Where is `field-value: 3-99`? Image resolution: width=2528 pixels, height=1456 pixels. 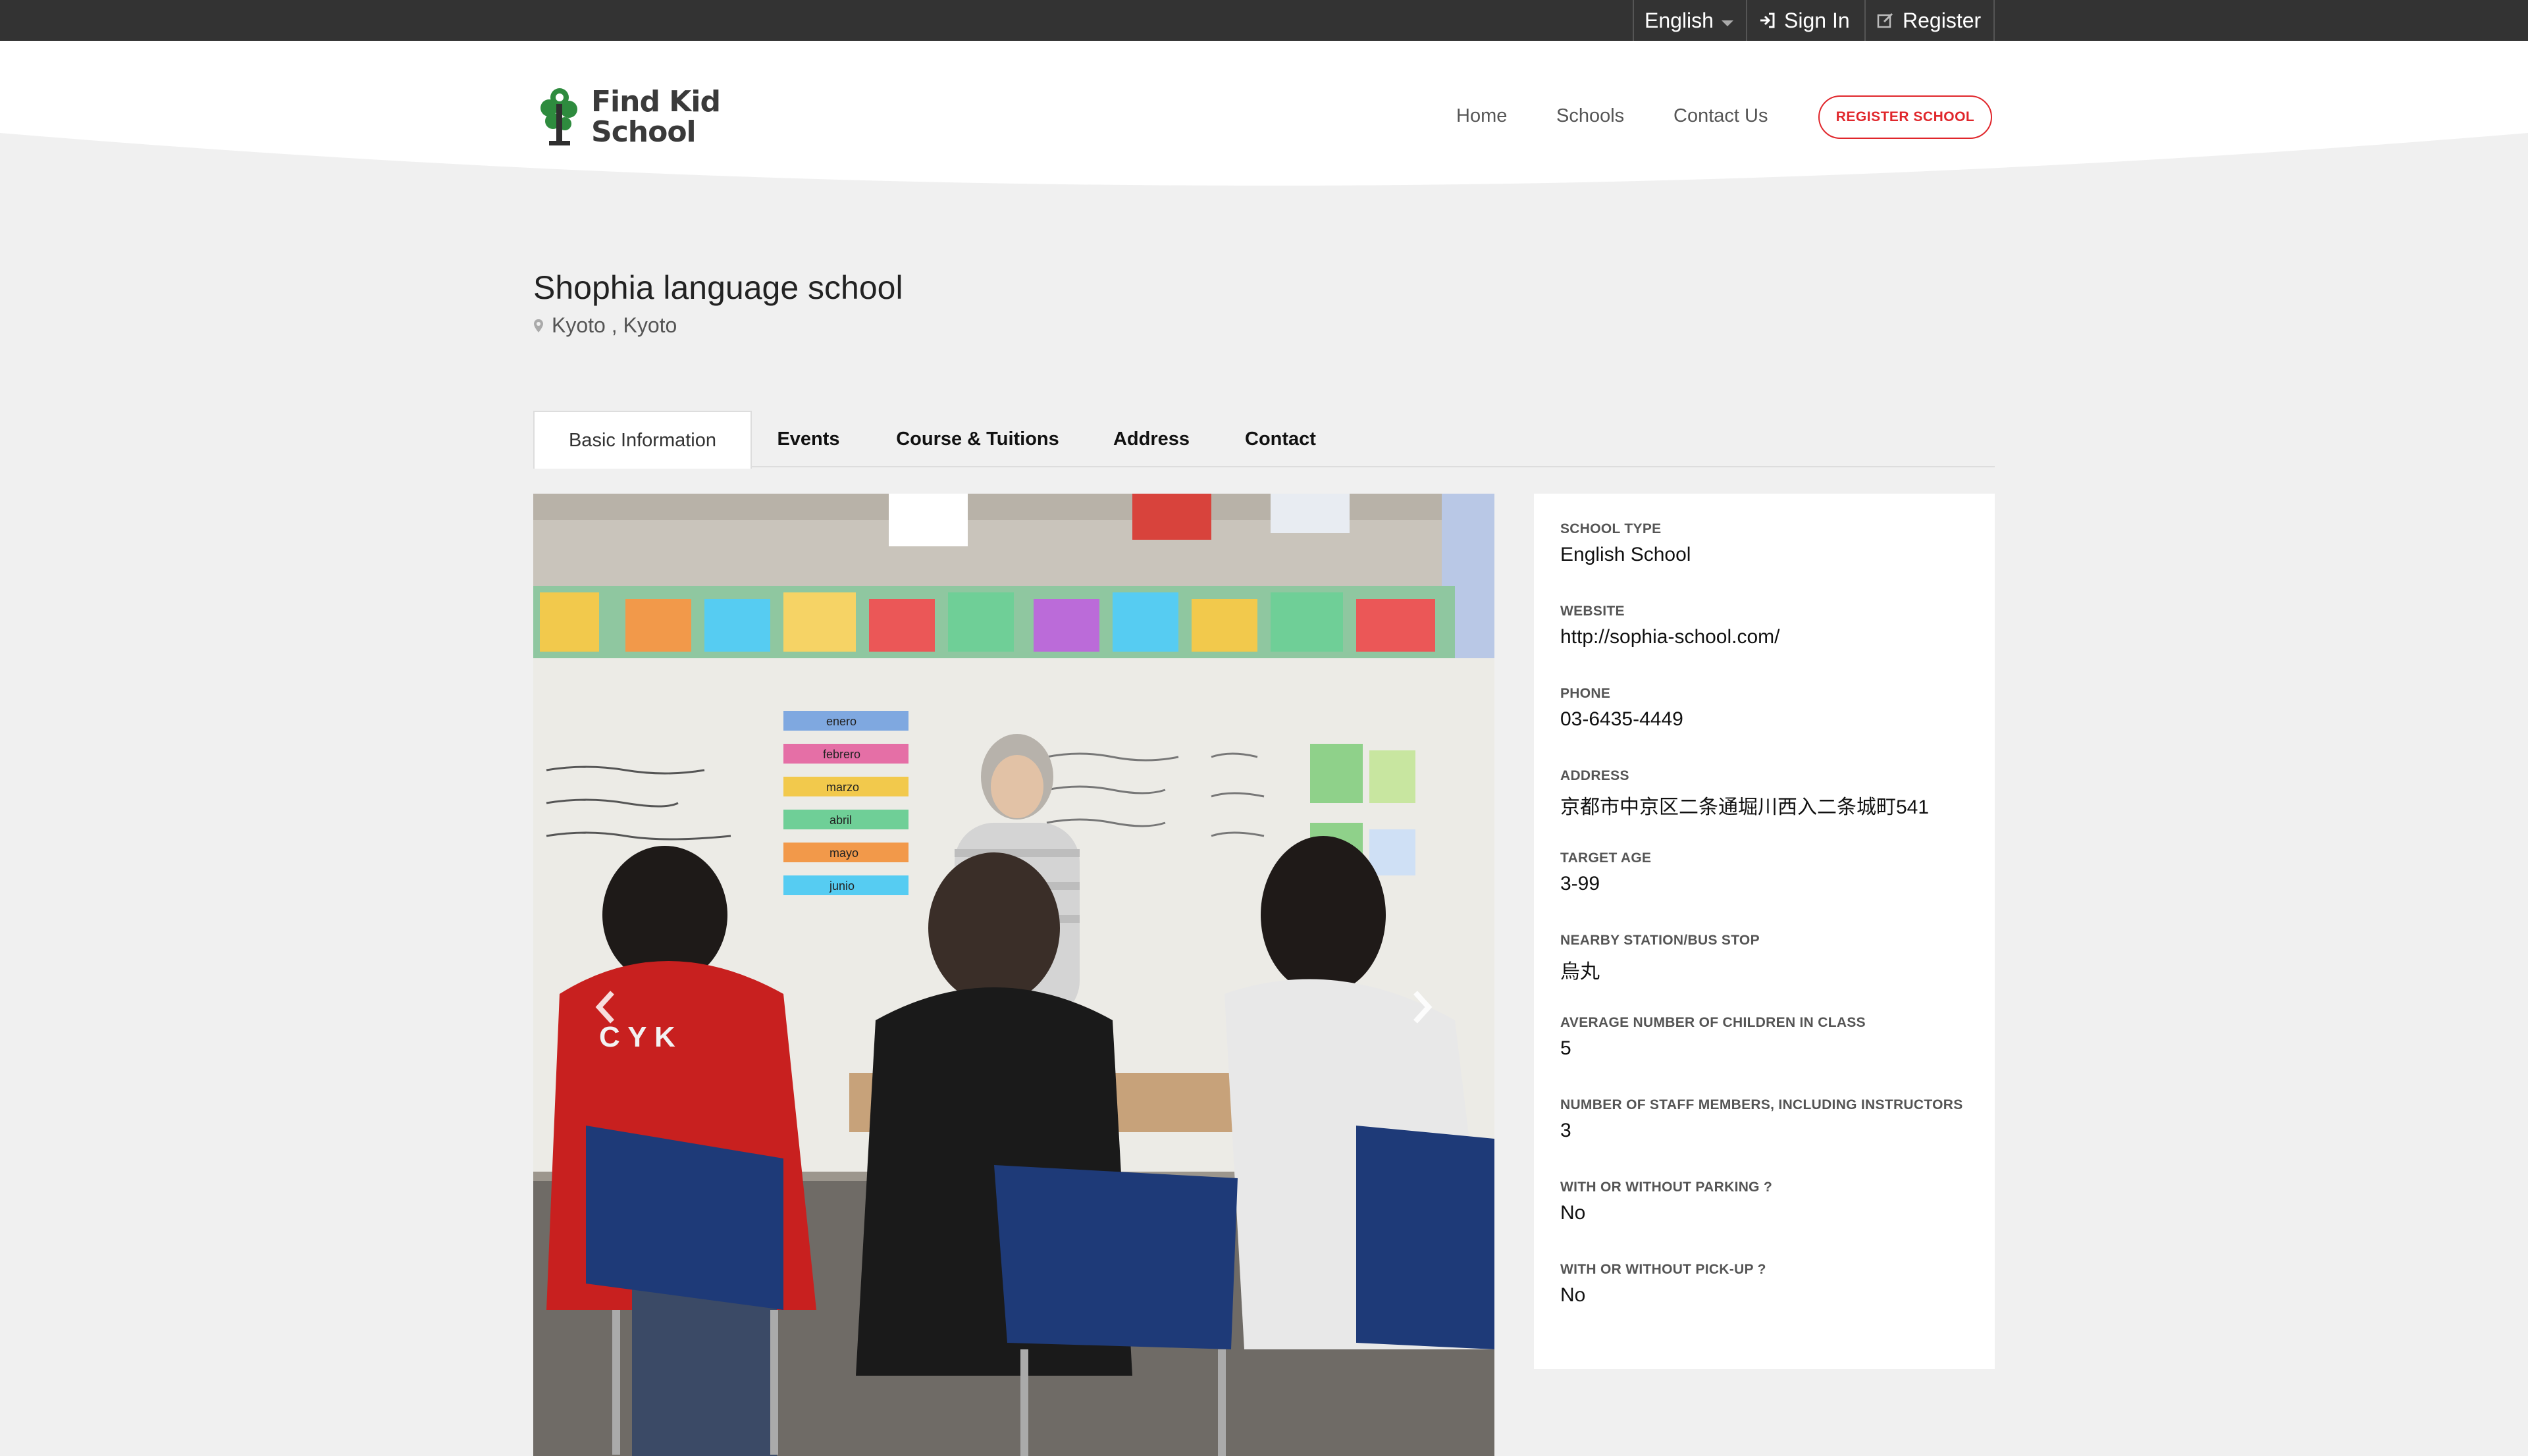
field-value: 3-99 is located at coordinates (1580, 884).